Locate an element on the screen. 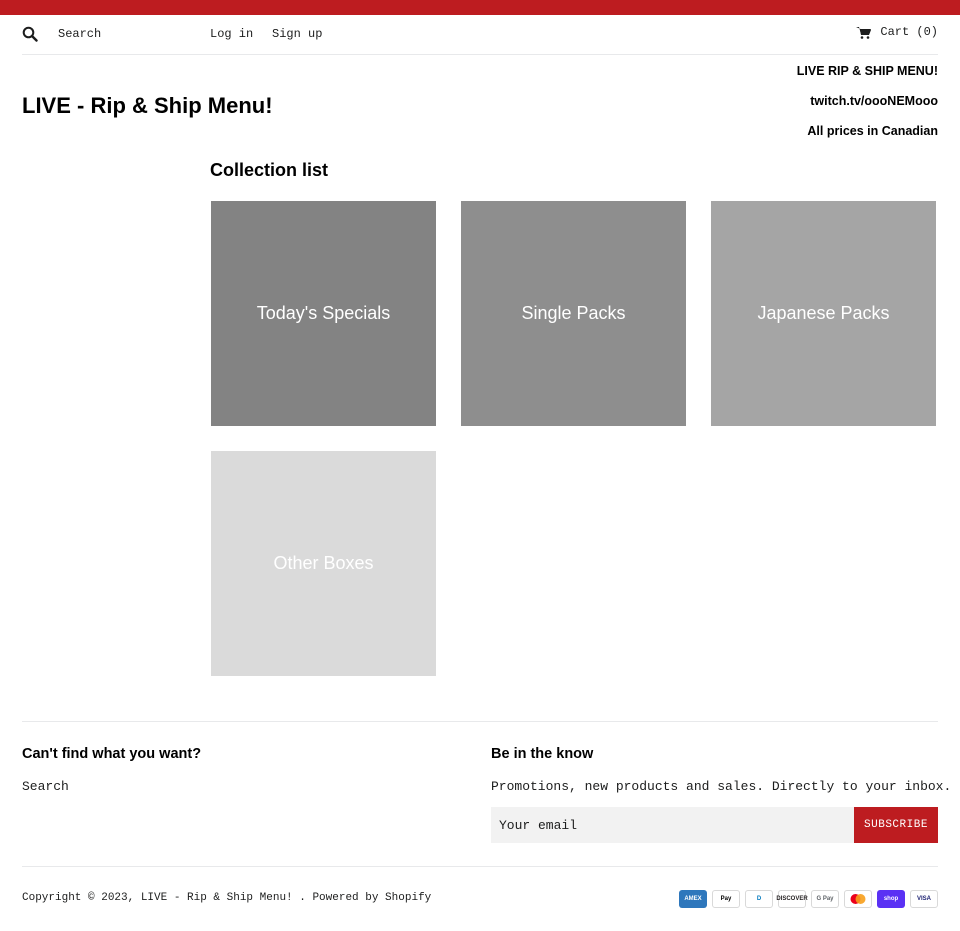  collection-tile-label: Japanese Packs is located at coordinates (823, 313).